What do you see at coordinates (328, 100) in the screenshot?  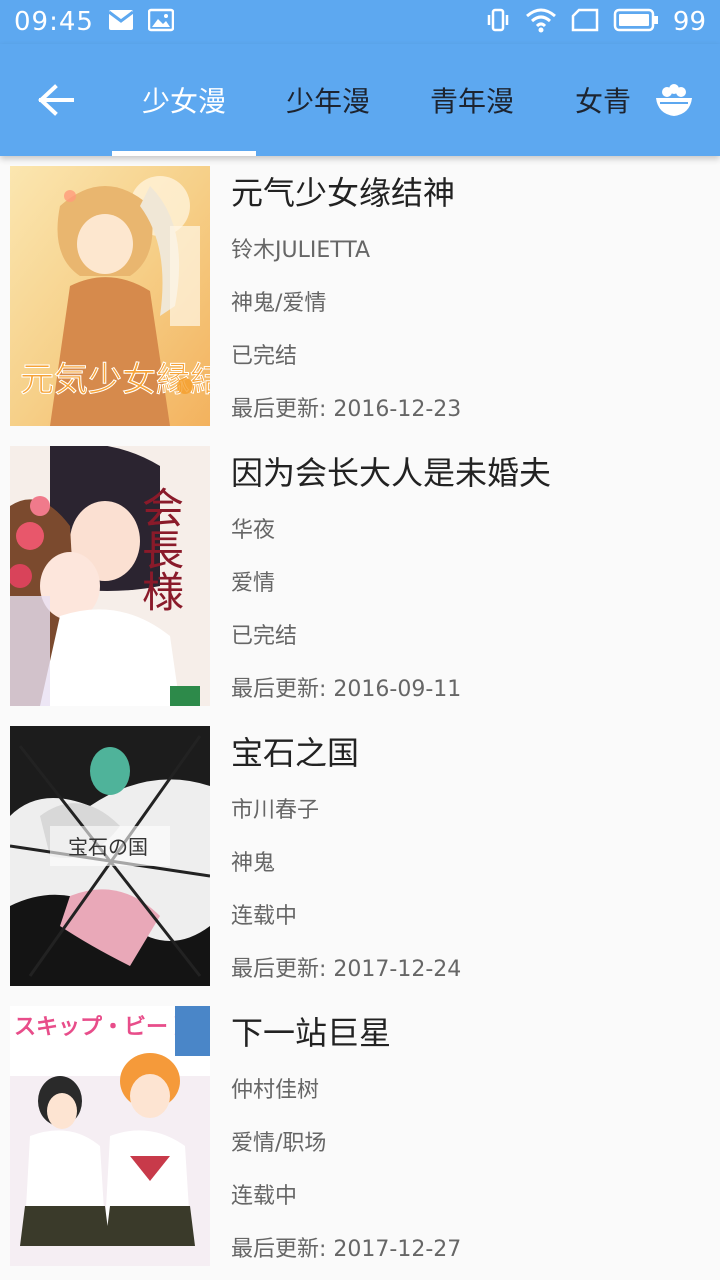 I see `tab-shounen: 少年漫` at bounding box center [328, 100].